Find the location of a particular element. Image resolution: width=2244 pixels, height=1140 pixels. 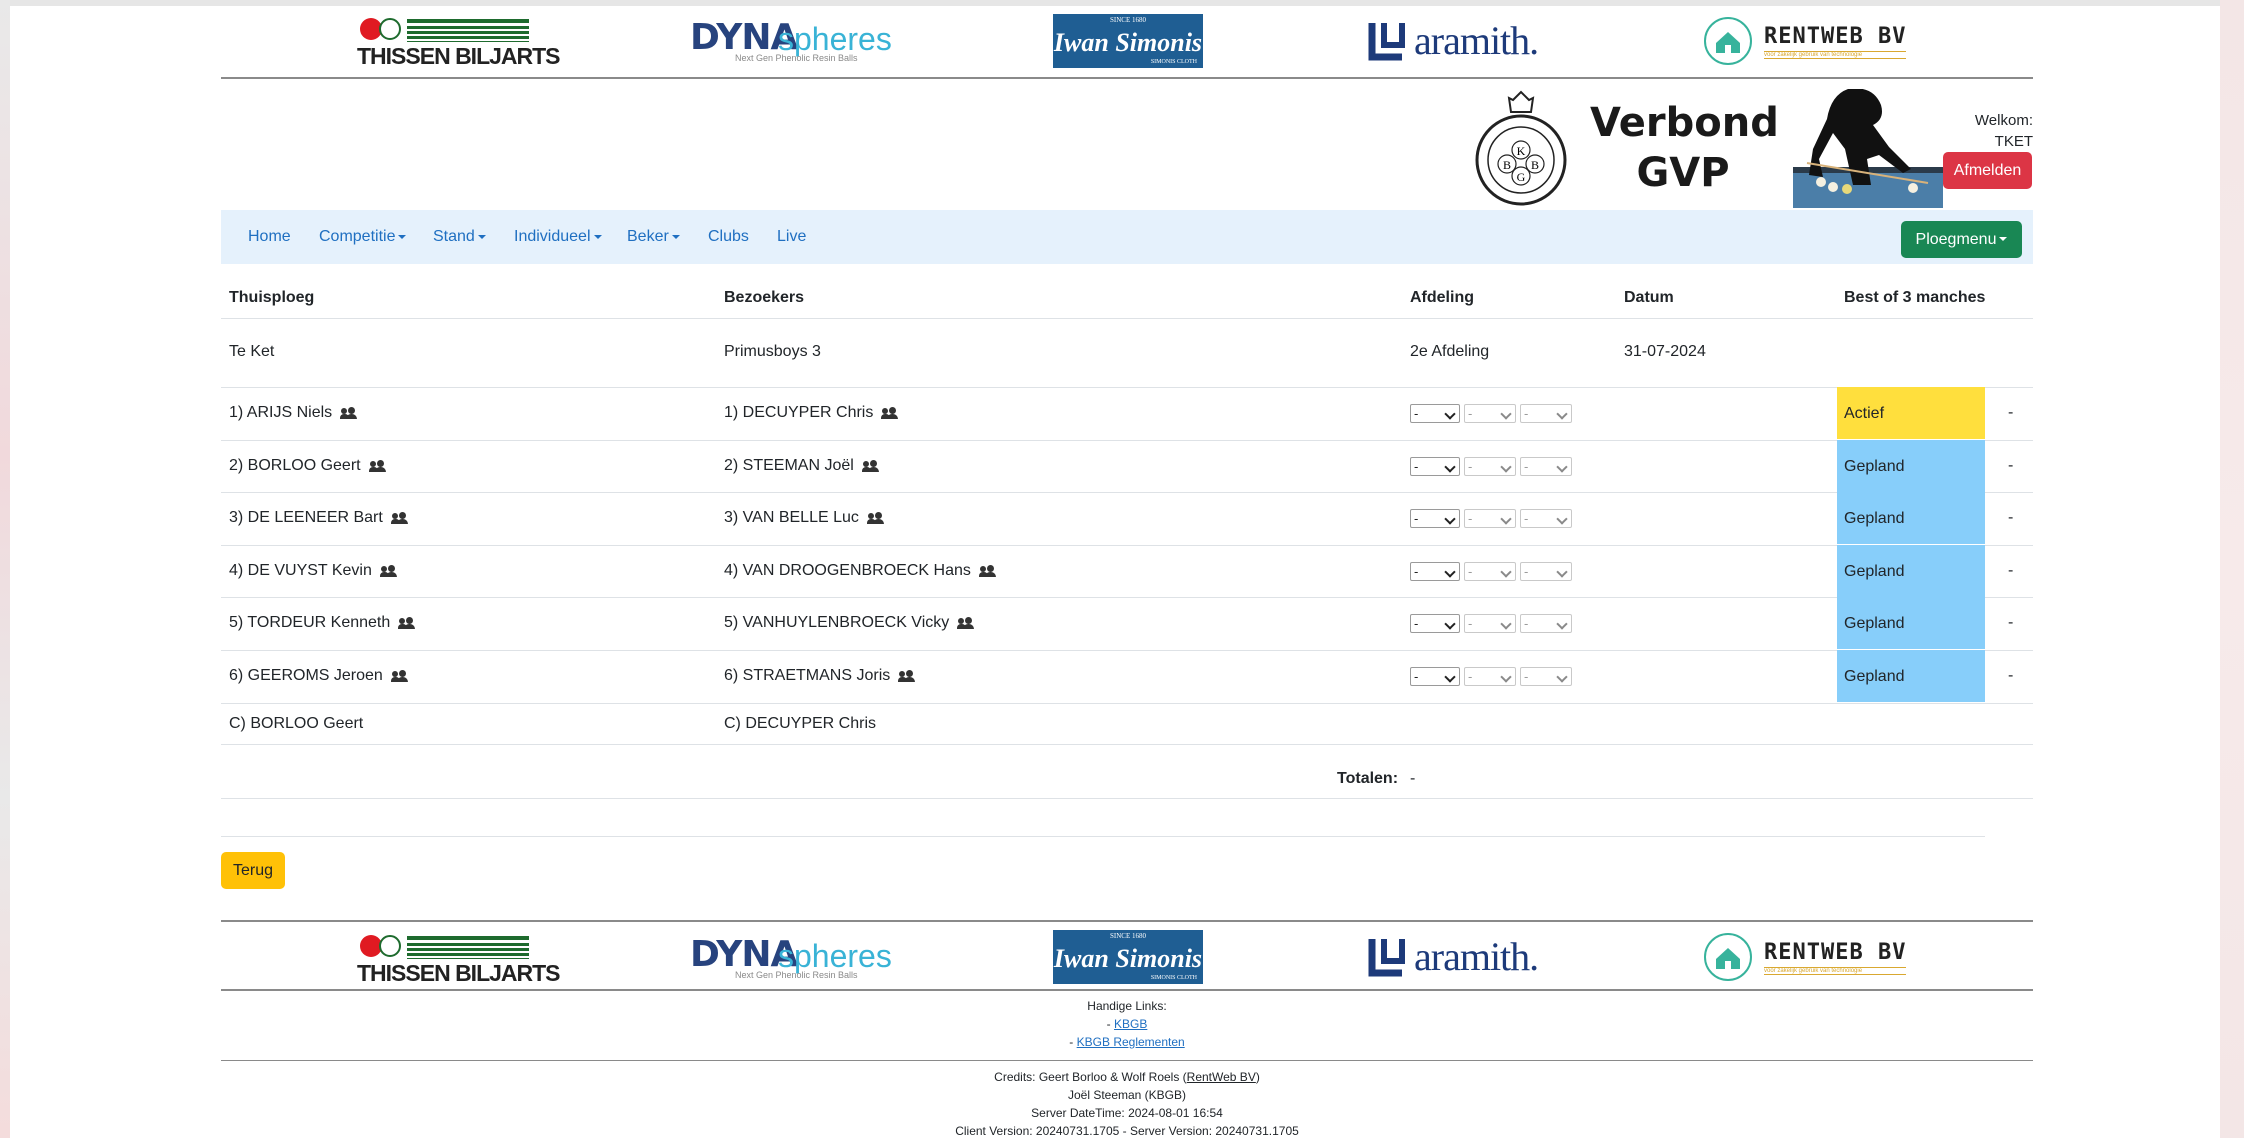

nav-beker: Beker is located at coordinates (653, 237).